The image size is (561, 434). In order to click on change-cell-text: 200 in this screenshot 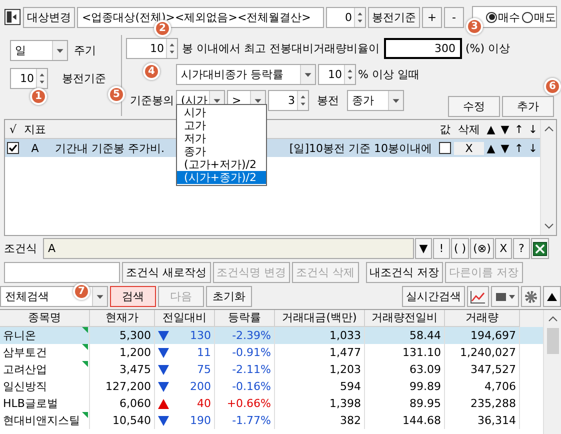, I will do `click(200, 387)`.